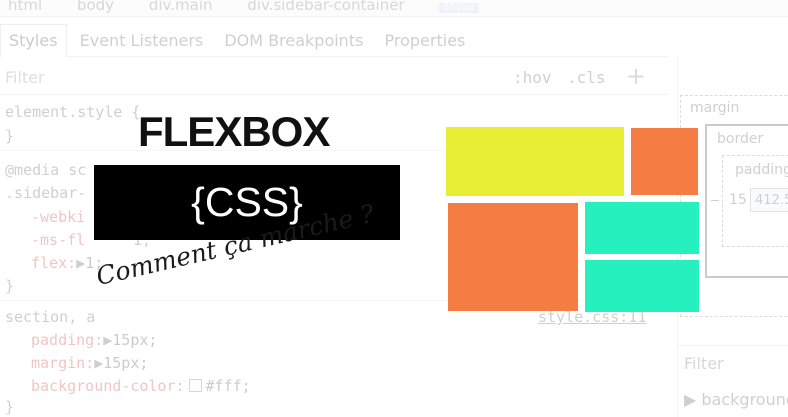 This screenshot has width=788, height=417. Describe the element at coordinates (108, 386) in the screenshot. I see `background-color-property-name: background-color:` at that location.